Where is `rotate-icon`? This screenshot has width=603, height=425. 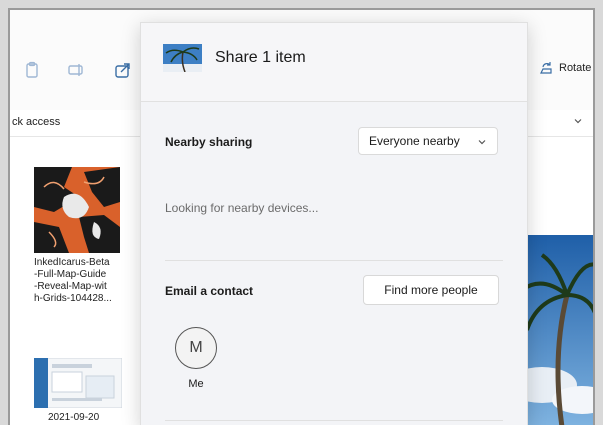 rotate-icon is located at coordinates (546, 68).